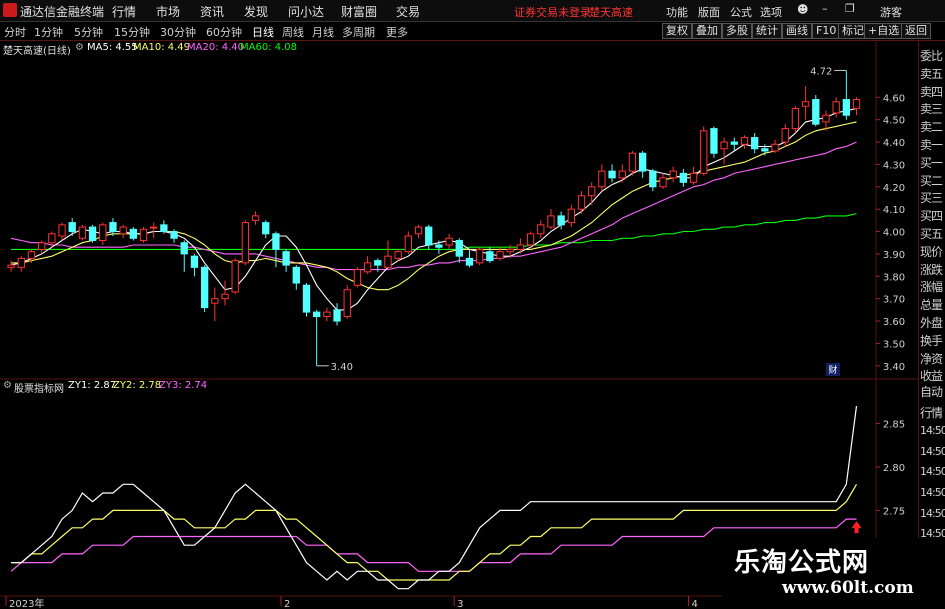  I want to click on fuquan-button: 复权, so click(677, 31).